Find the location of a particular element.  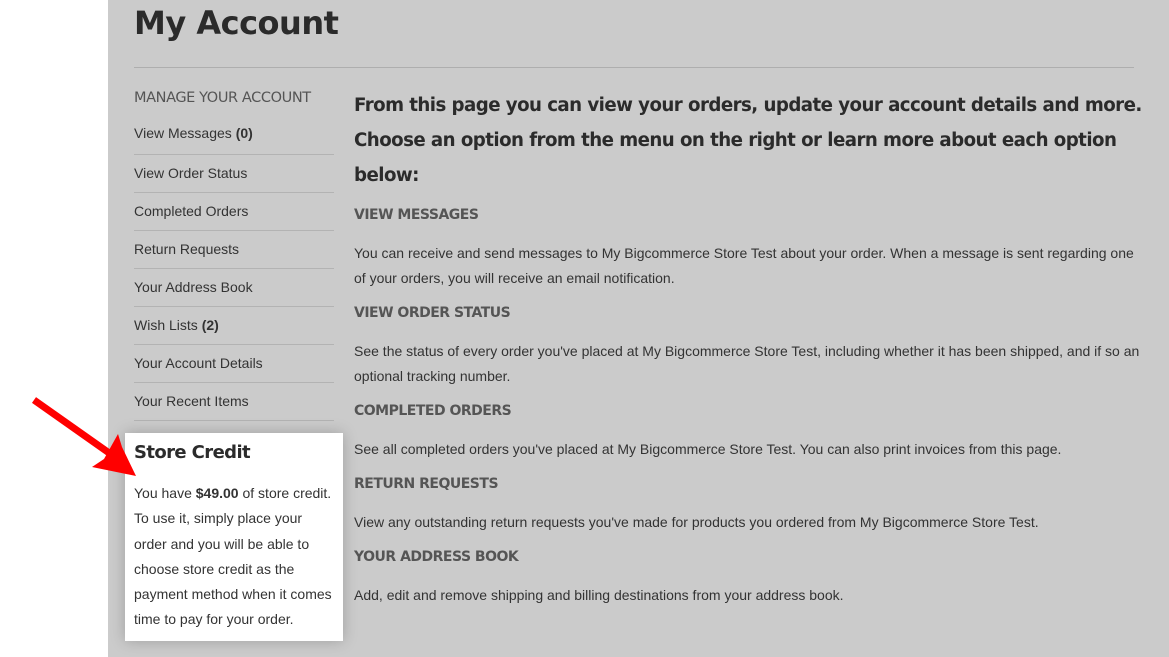

sidebar-item-address-book: Your Address Book is located at coordinates (234, 288).